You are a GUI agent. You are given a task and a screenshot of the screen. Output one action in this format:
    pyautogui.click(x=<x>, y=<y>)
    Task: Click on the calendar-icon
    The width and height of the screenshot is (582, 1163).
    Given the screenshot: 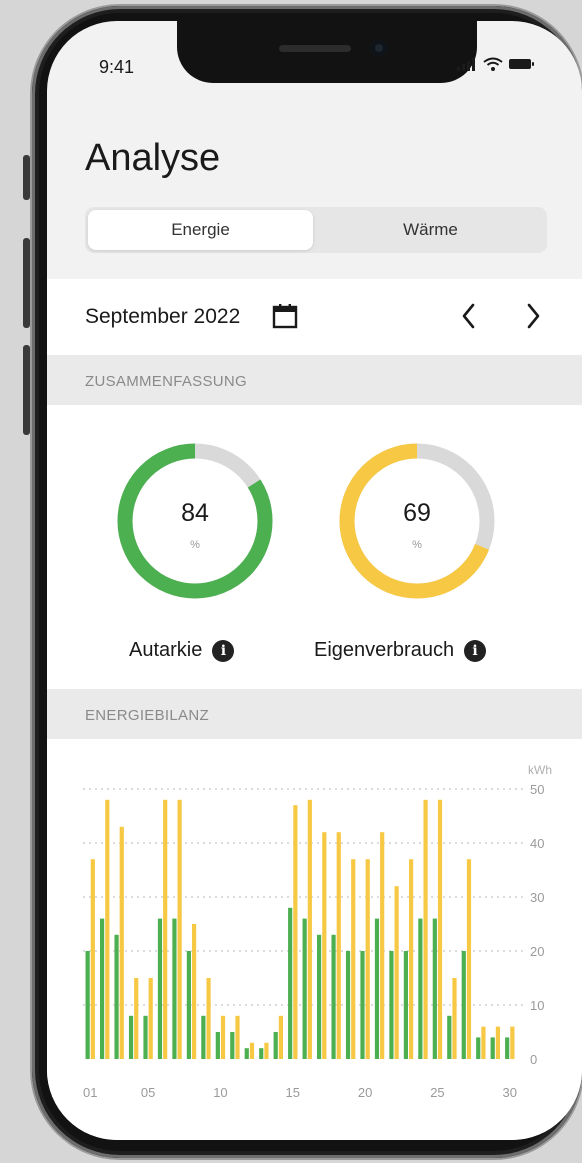 What is the action you would take?
    pyautogui.click(x=285, y=316)
    